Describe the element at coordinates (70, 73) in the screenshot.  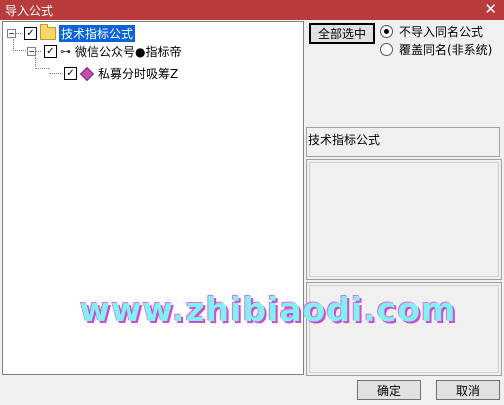
I see `leaf-checkbox: ✓` at that location.